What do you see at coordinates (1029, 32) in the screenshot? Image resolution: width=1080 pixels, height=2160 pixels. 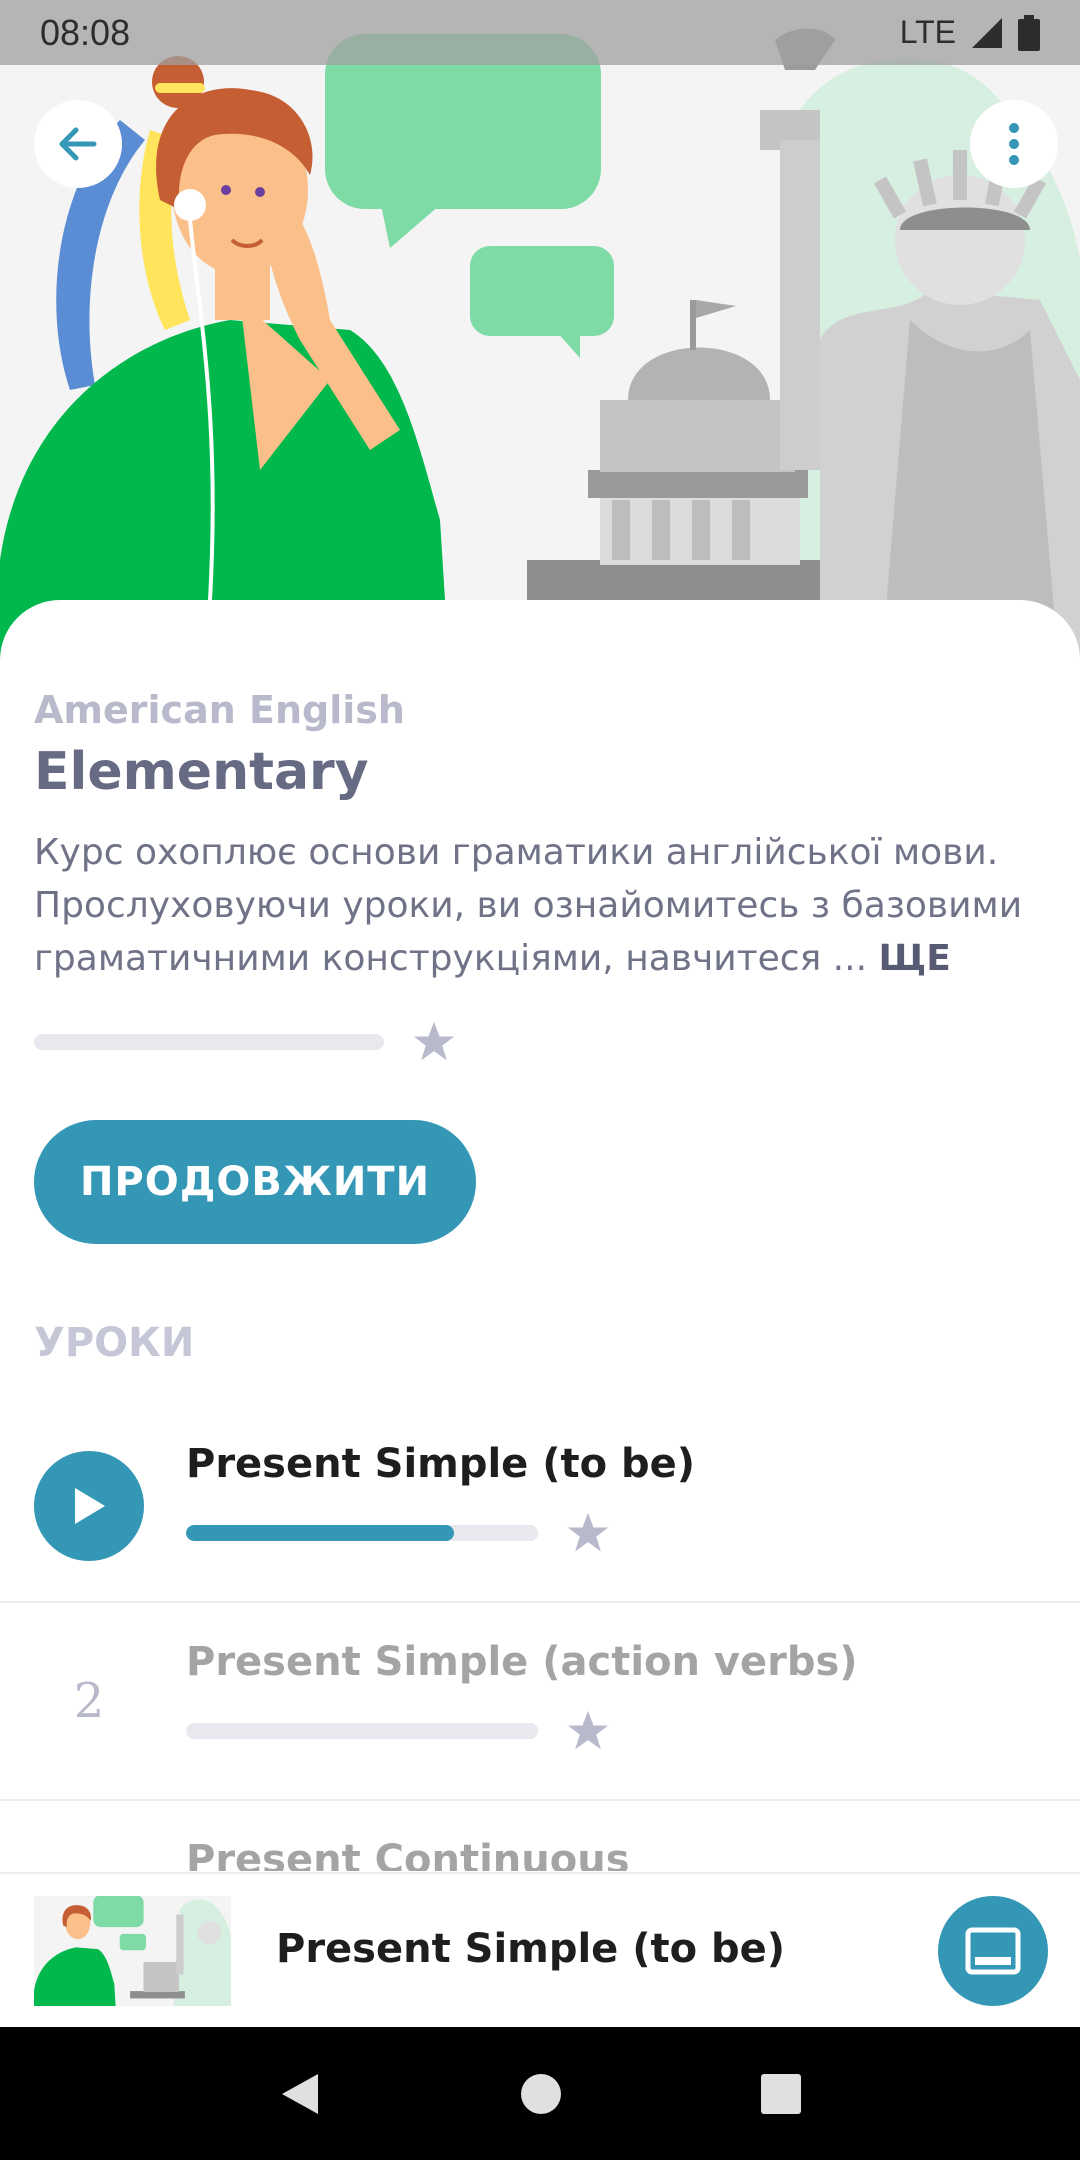 I see `battery-icon` at bounding box center [1029, 32].